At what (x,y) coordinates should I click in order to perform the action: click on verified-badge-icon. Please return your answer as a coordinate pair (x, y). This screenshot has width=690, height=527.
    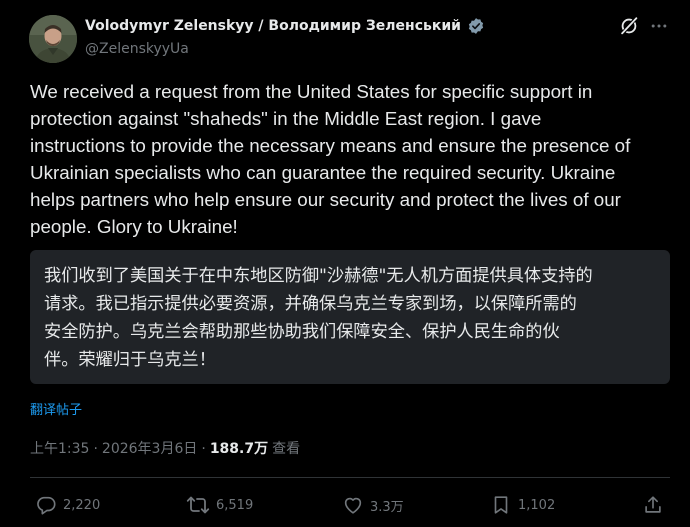
    Looking at the image, I should click on (476, 26).